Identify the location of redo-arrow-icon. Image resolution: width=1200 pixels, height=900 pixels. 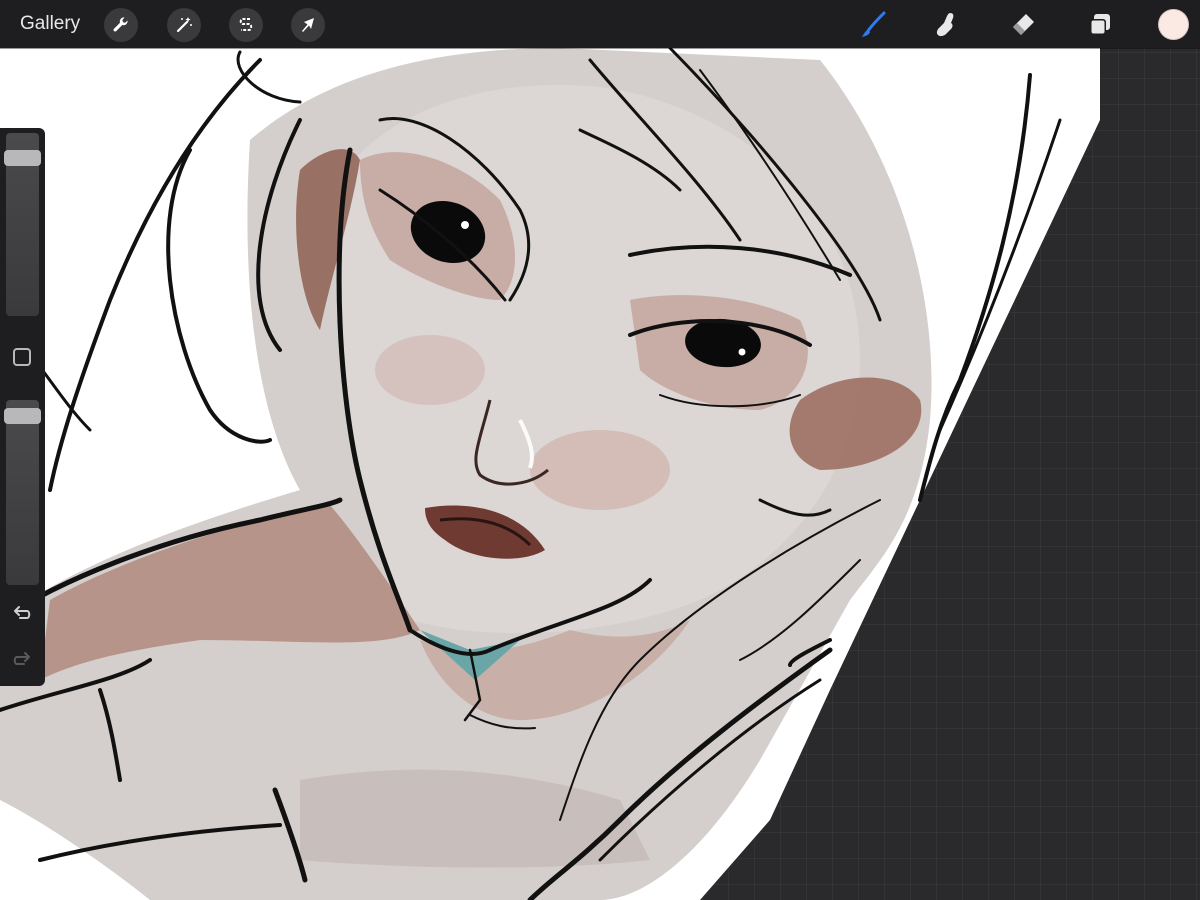
(21, 658).